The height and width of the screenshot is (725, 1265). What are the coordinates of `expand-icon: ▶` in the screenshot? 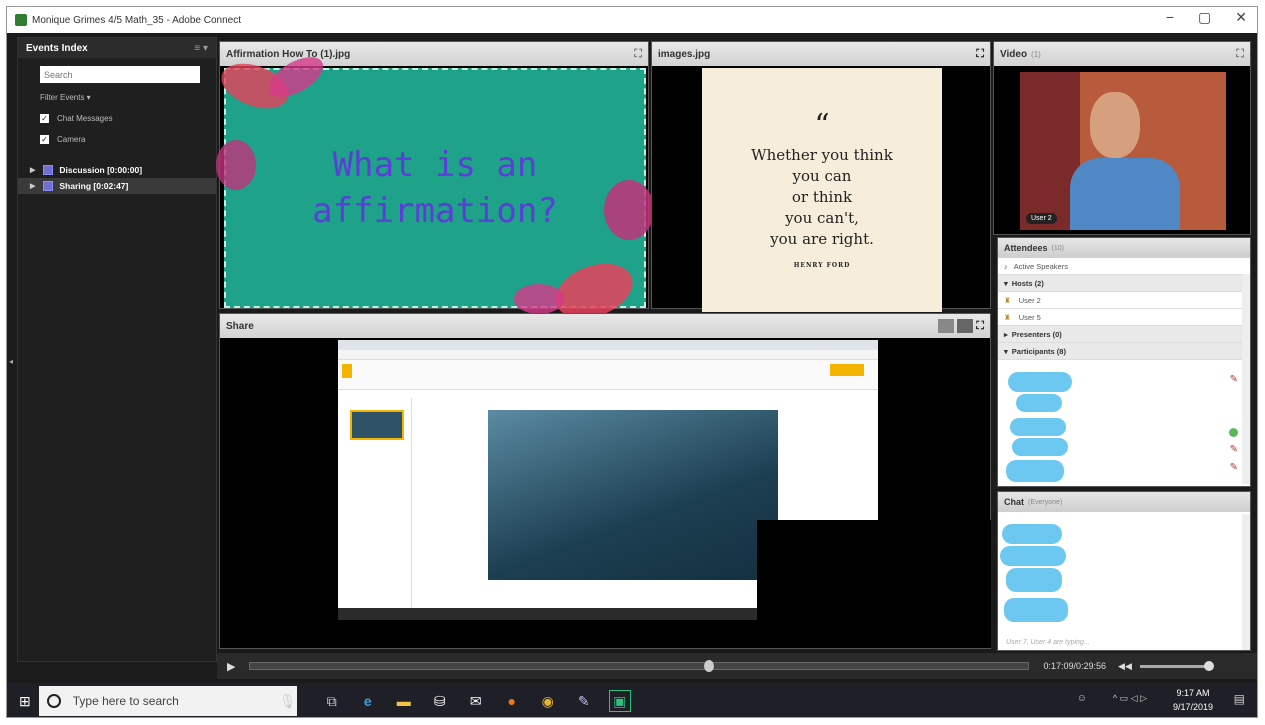 It's located at (33, 186).